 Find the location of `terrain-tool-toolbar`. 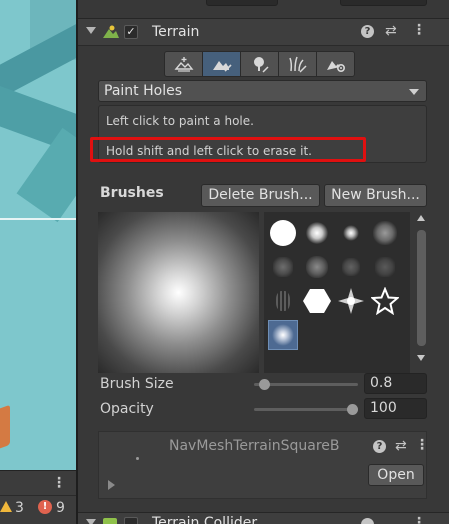

terrain-tool-toolbar is located at coordinates (259, 64).